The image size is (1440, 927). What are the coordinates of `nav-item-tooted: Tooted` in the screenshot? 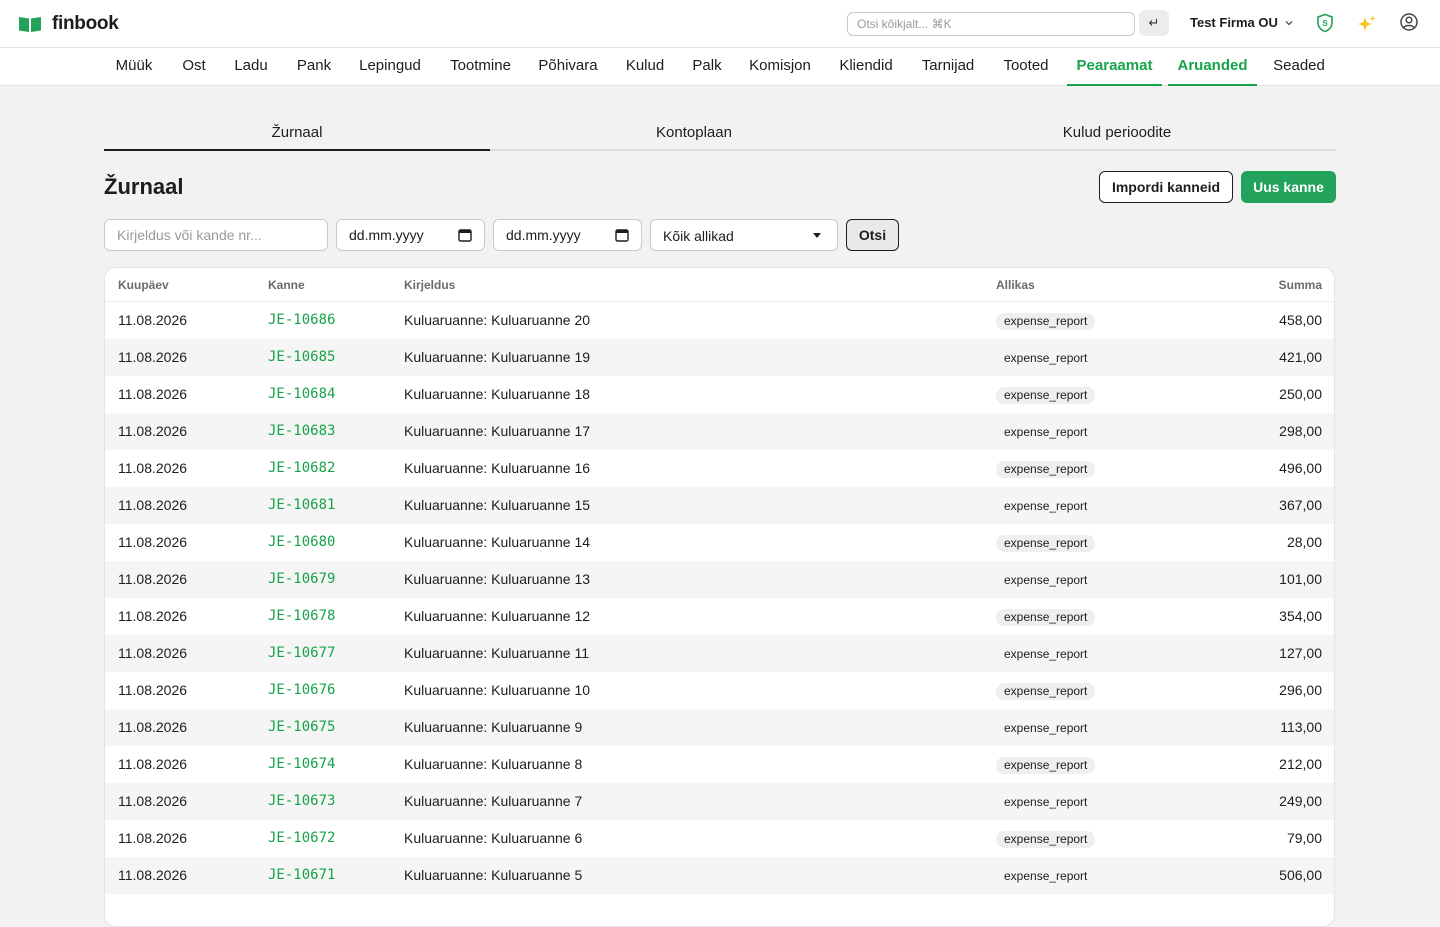 It's located at (1026, 67).